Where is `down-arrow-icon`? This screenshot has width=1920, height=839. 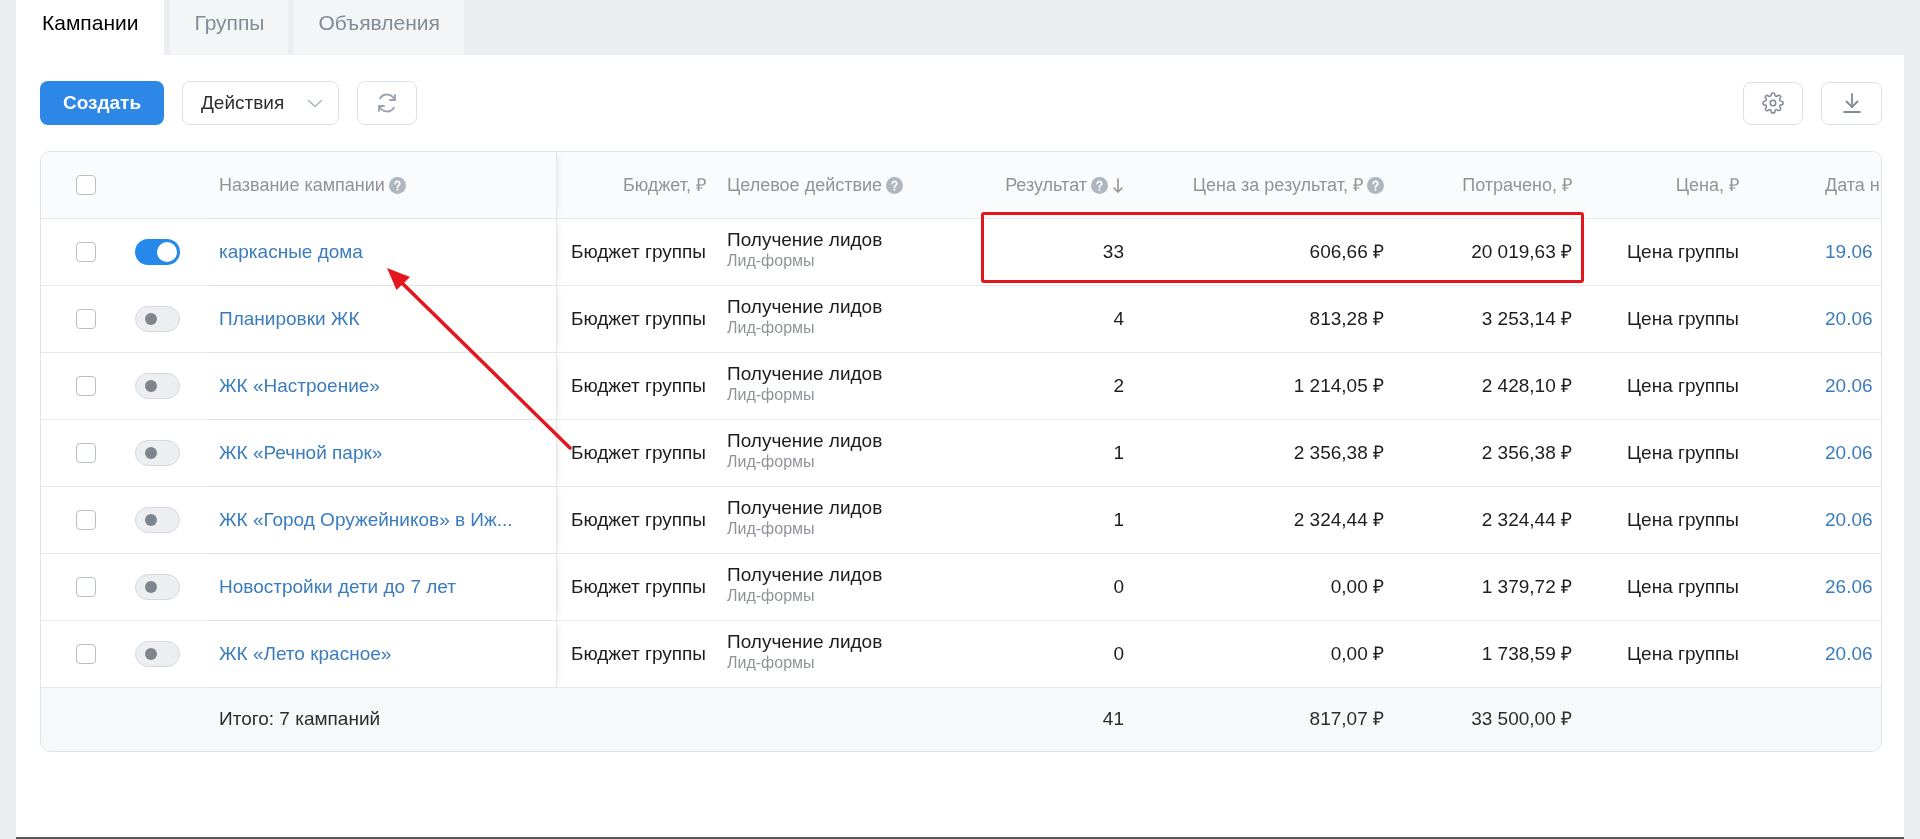 down-arrow-icon is located at coordinates (1118, 185).